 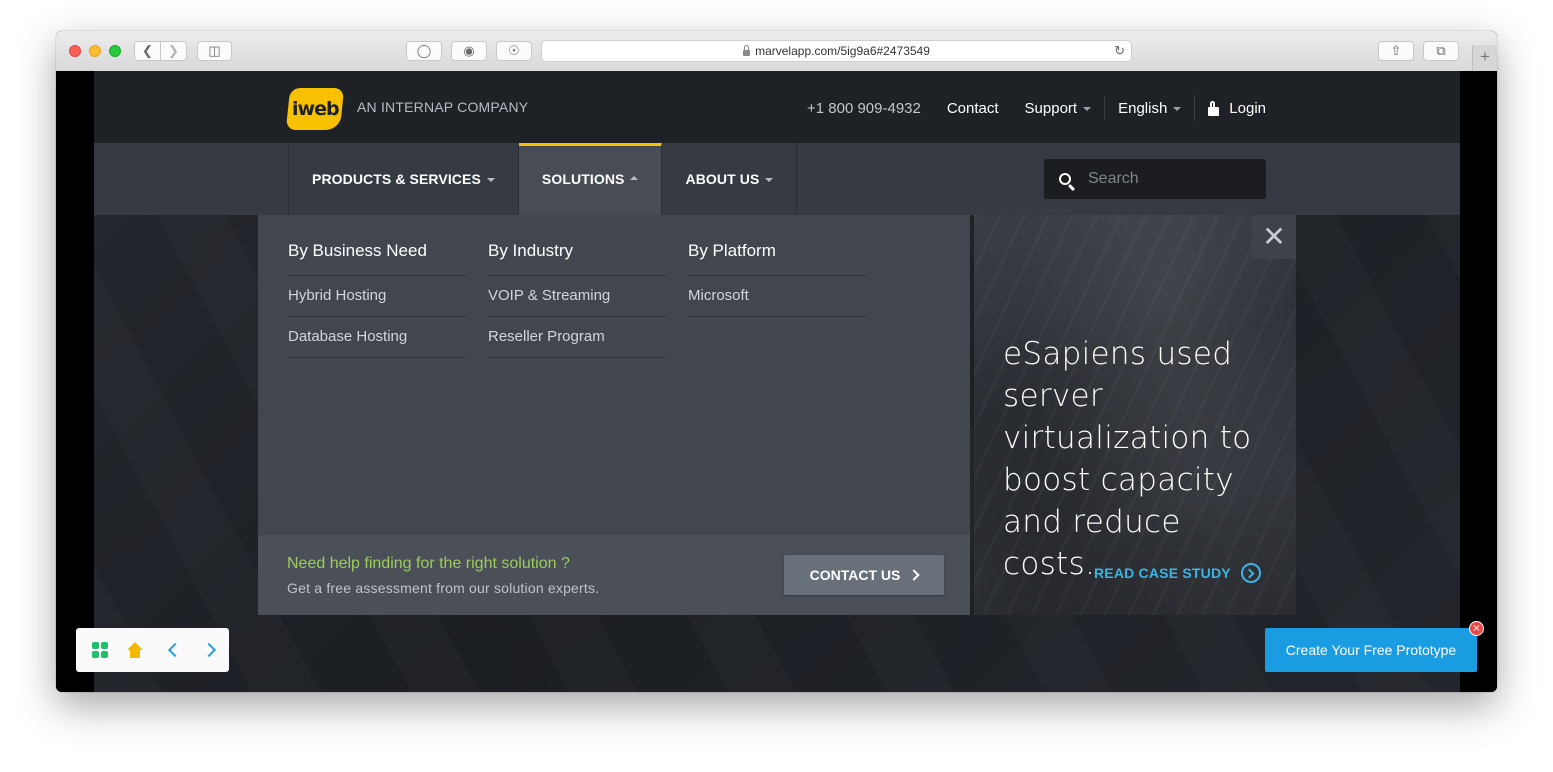 I want to click on maximize-window-button, so click(x=115, y=51).